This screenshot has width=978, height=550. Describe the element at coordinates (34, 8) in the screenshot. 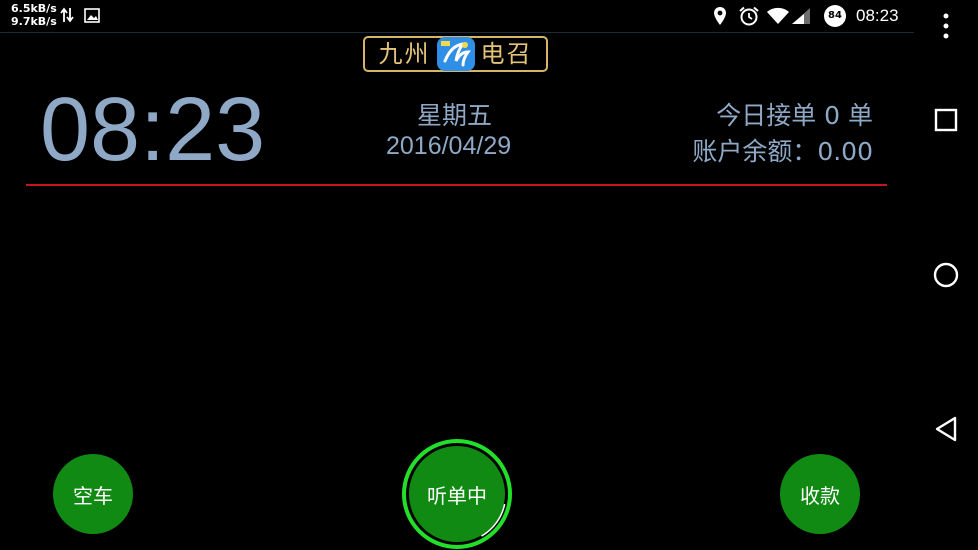

I see `download-speed: 6.5kB/s` at that location.